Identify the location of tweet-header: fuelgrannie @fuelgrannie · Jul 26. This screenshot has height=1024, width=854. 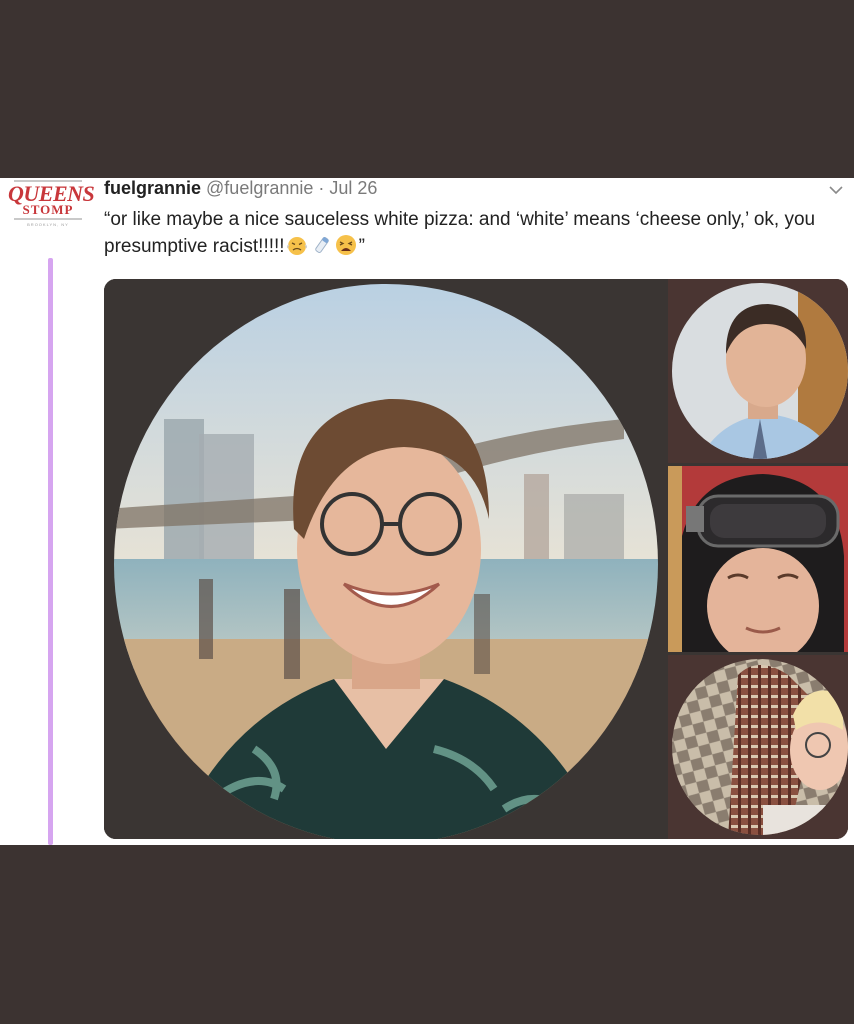
(240, 188).